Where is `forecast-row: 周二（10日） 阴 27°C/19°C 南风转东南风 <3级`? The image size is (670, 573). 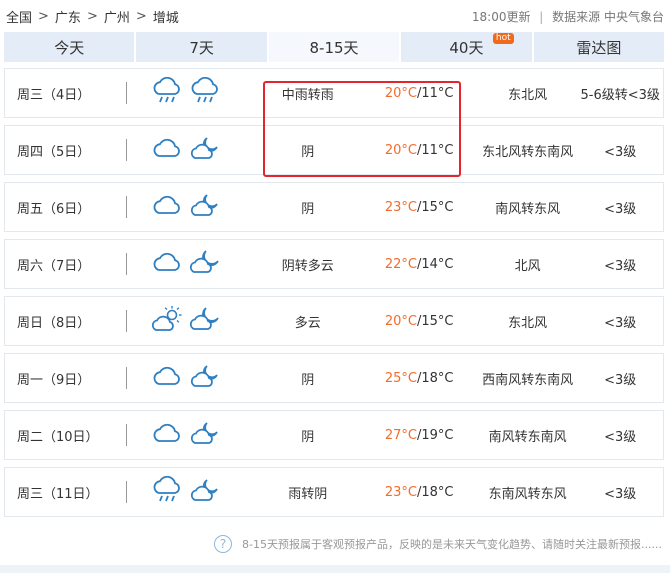 forecast-row: 周二（10日） 阴 27°C/19°C 南风转东南风 <3级 is located at coordinates (334, 435).